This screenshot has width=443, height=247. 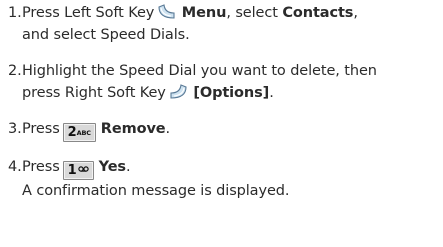 I want to click on step-3: 3. Press 2ABC Remove., so click(x=224, y=130).